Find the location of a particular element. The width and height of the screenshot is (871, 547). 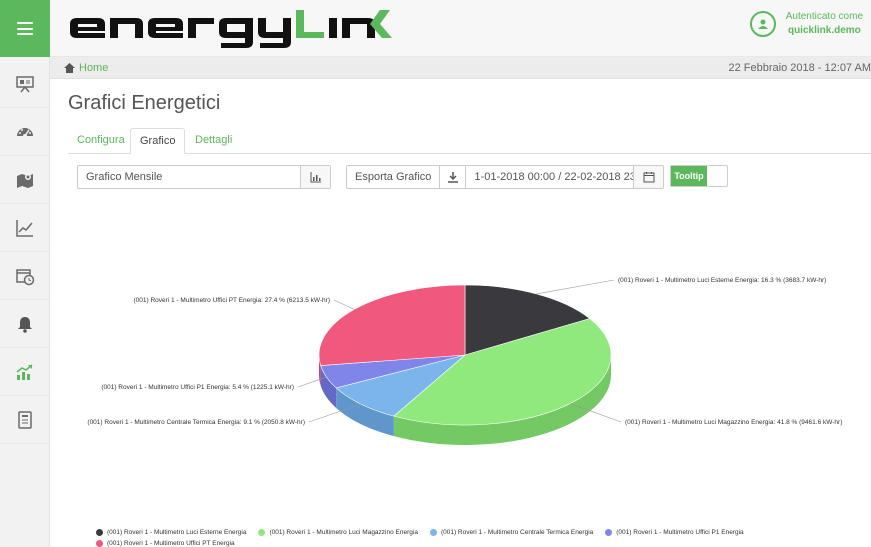

line-chart-icon is located at coordinates (24, 228).